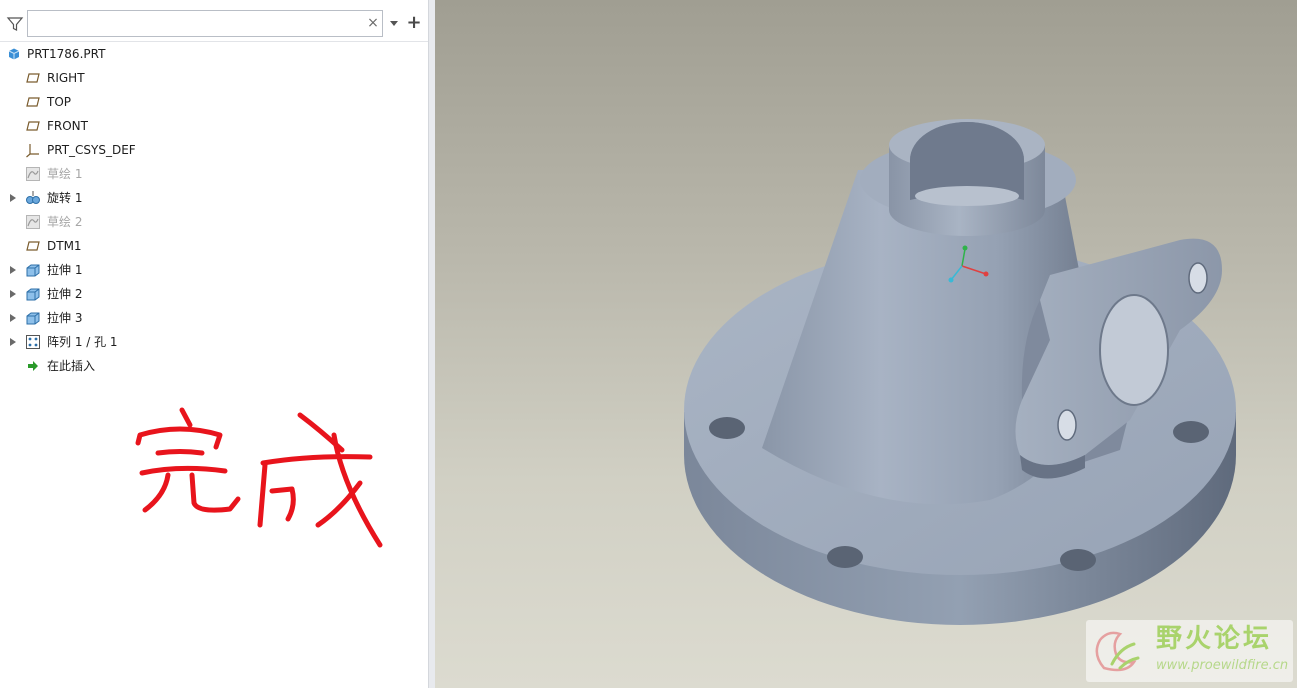 Image resolution: width=1297 pixels, height=688 pixels. What do you see at coordinates (373, 23) in the screenshot?
I see `clear-search-icon: ×` at bounding box center [373, 23].